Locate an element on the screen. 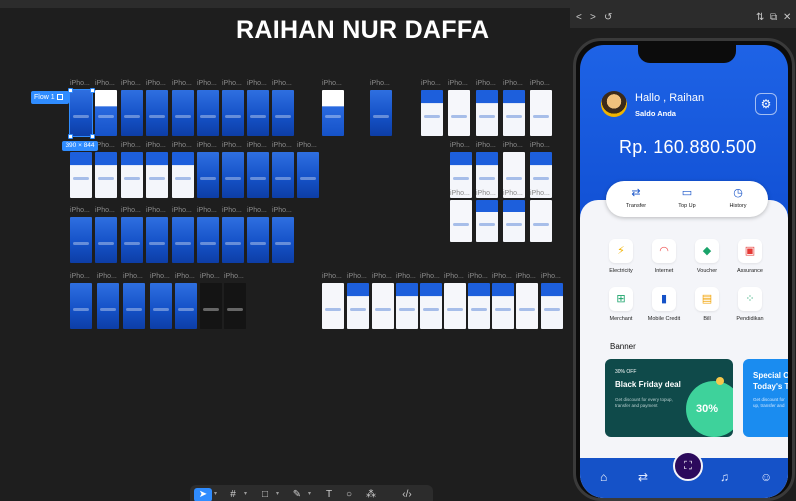 The height and width of the screenshot is (501, 796). forward-icon: > is located at coordinates (593, 17).